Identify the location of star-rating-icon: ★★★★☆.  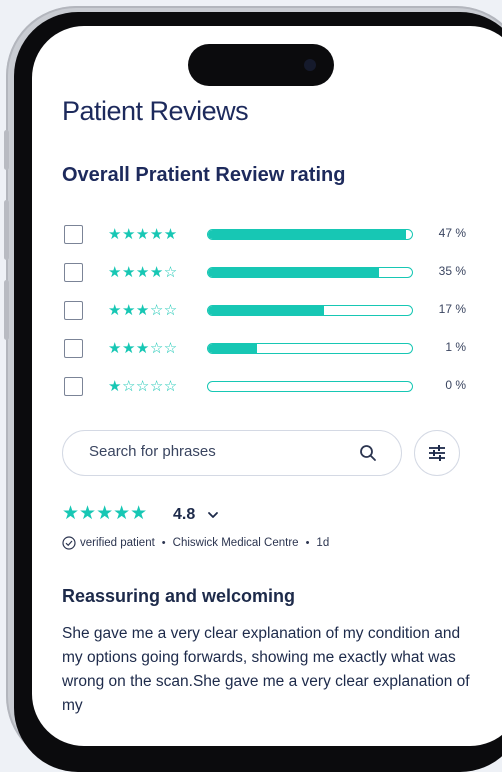
(143, 272).